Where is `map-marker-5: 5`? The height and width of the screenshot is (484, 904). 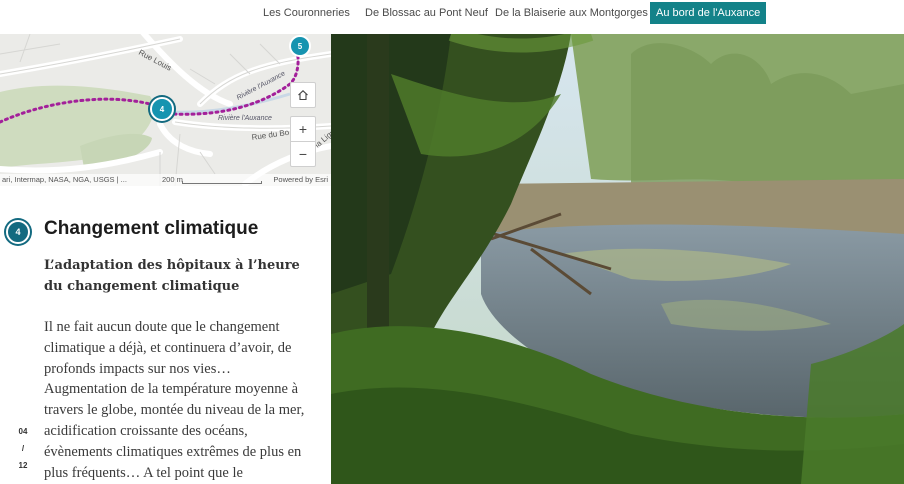 map-marker-5: 5 is located at coordinates (300, 46).